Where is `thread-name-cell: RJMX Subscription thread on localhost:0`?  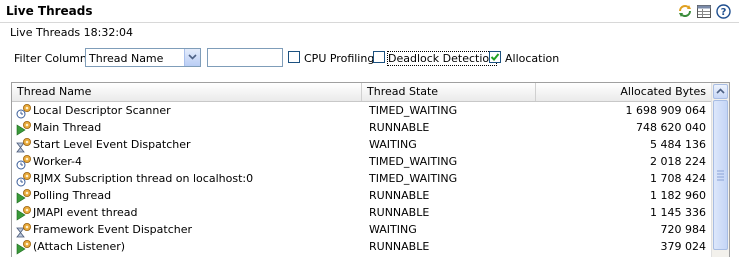 thread-name-cell: RJMX Subscription thread on localhost:0 is located at coordinates (186, 178).